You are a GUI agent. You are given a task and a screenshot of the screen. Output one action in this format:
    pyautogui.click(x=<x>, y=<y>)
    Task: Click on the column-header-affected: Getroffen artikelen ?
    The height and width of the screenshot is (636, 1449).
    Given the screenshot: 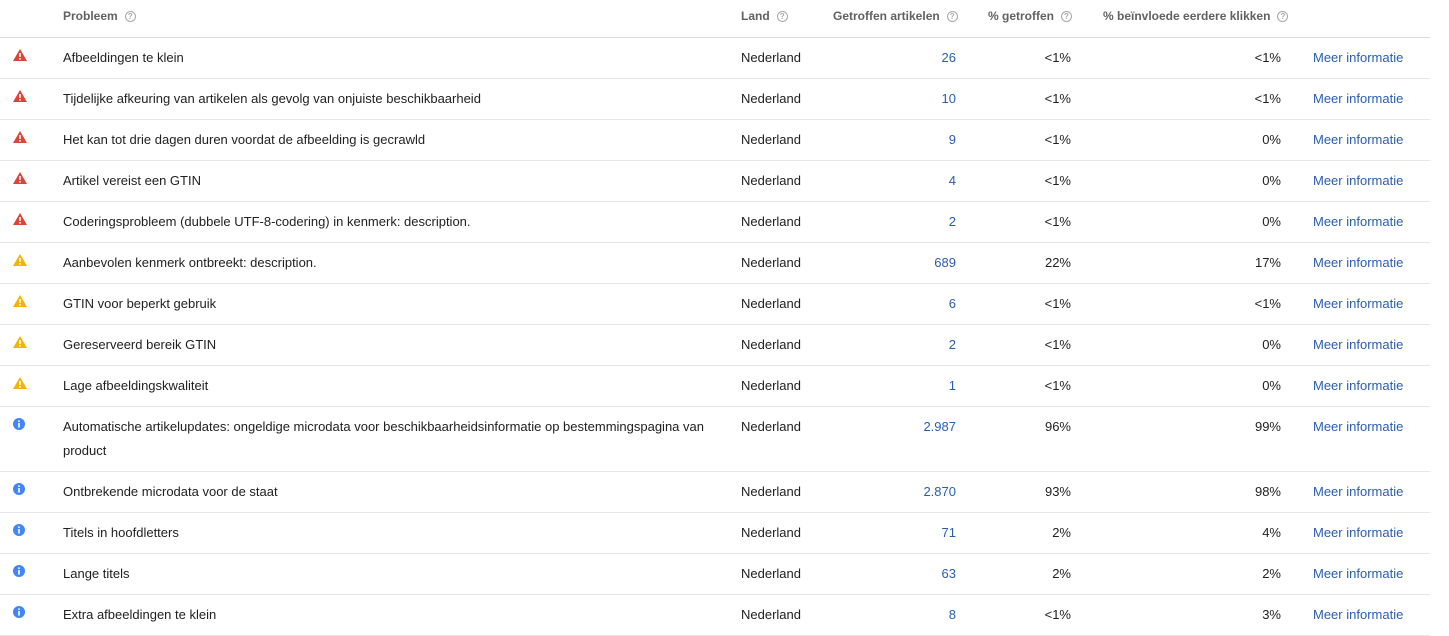 What is the action you would take?
    pyautogui.click(x=895, y=16)
    